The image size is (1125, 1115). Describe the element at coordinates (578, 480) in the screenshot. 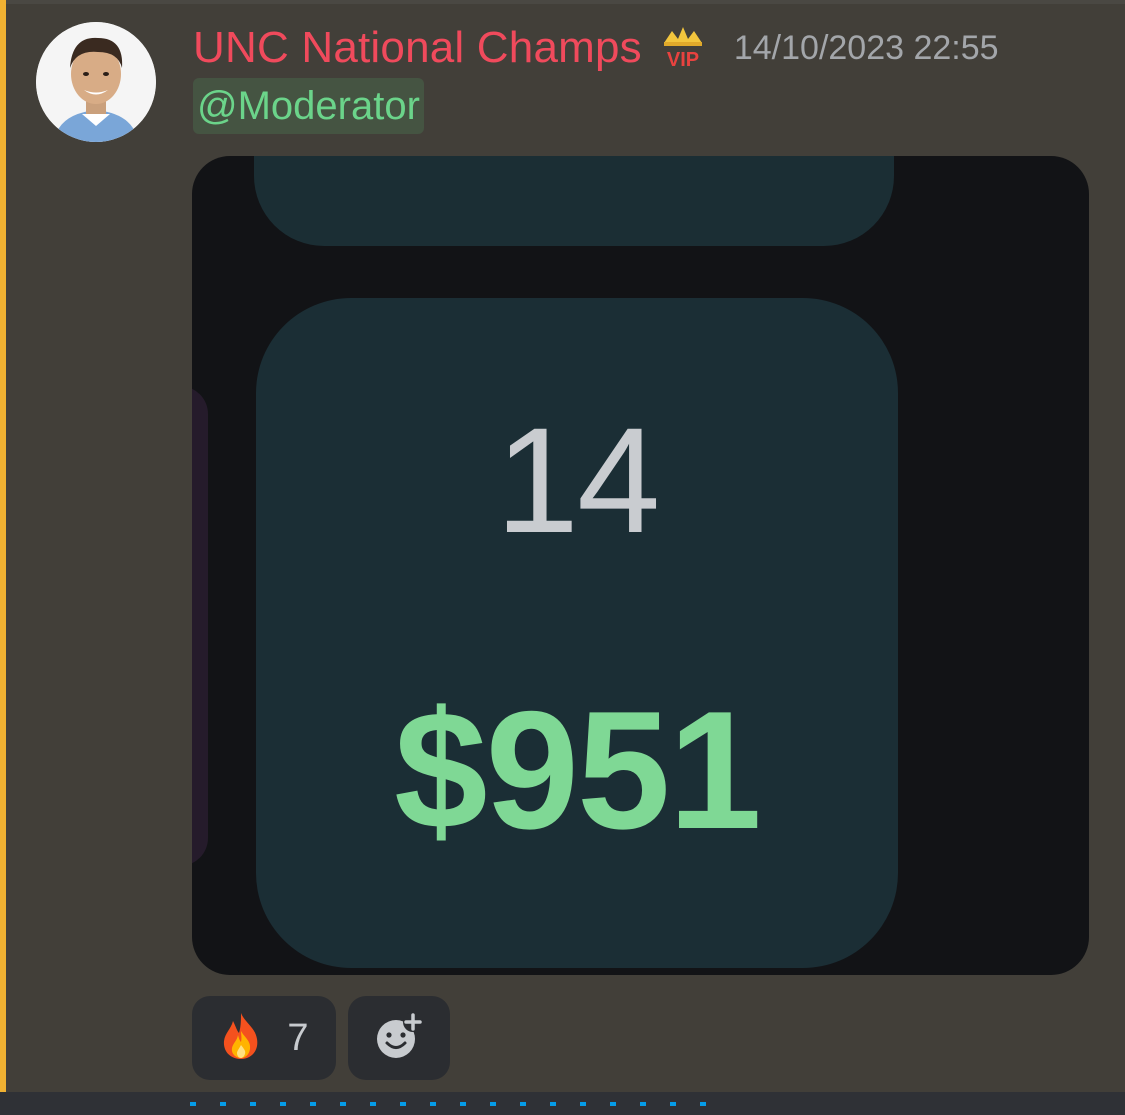

I see `tile-day-number: 14` at that location.